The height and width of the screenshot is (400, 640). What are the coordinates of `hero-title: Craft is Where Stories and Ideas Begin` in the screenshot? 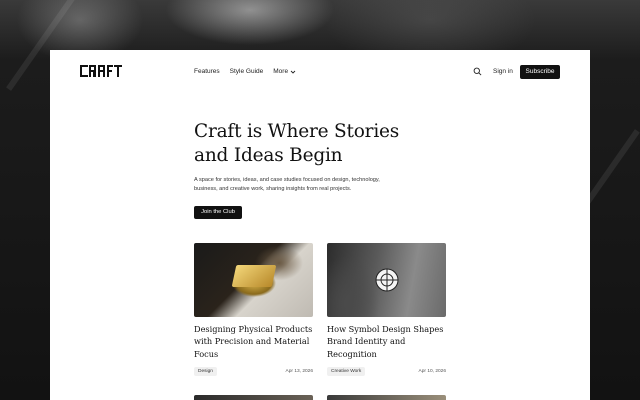 It's located at (324, 144).